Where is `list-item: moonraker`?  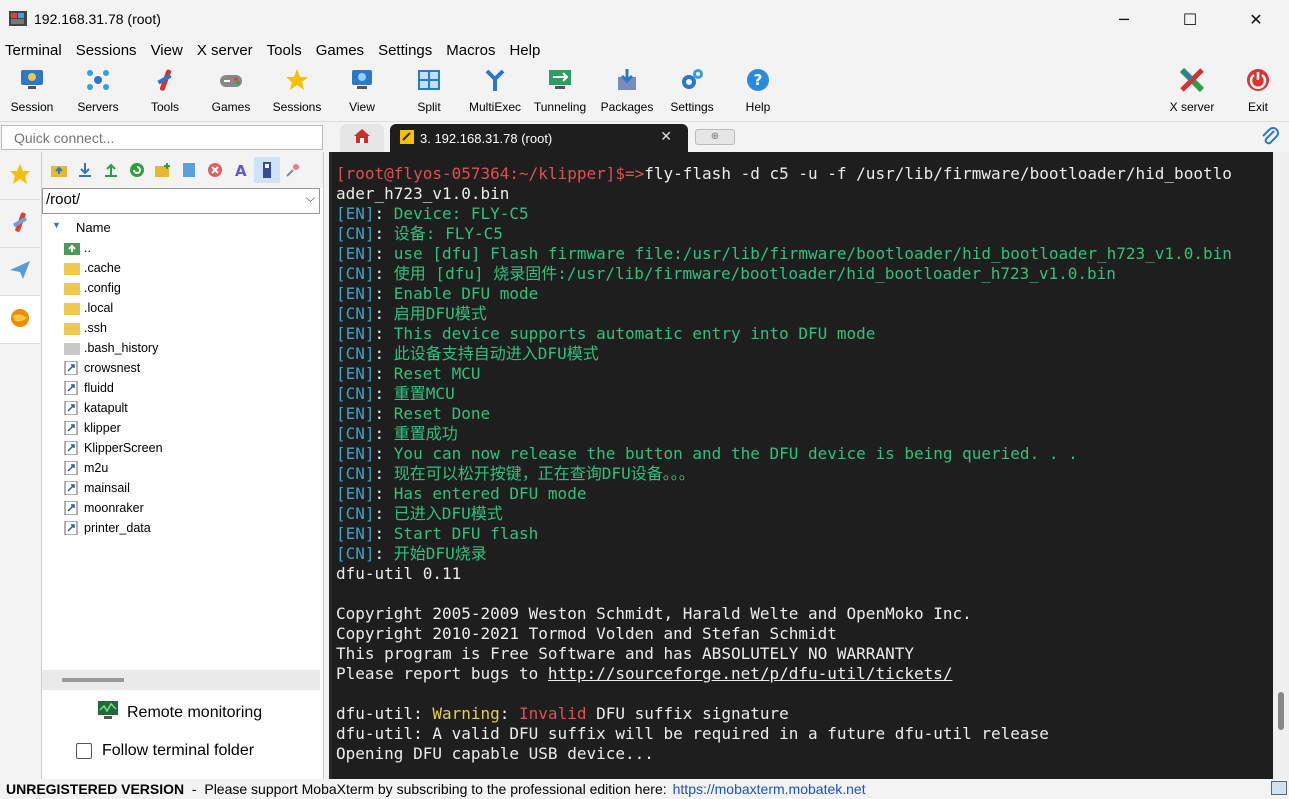 list-item: moonraker is located at coordinates (181, 508).